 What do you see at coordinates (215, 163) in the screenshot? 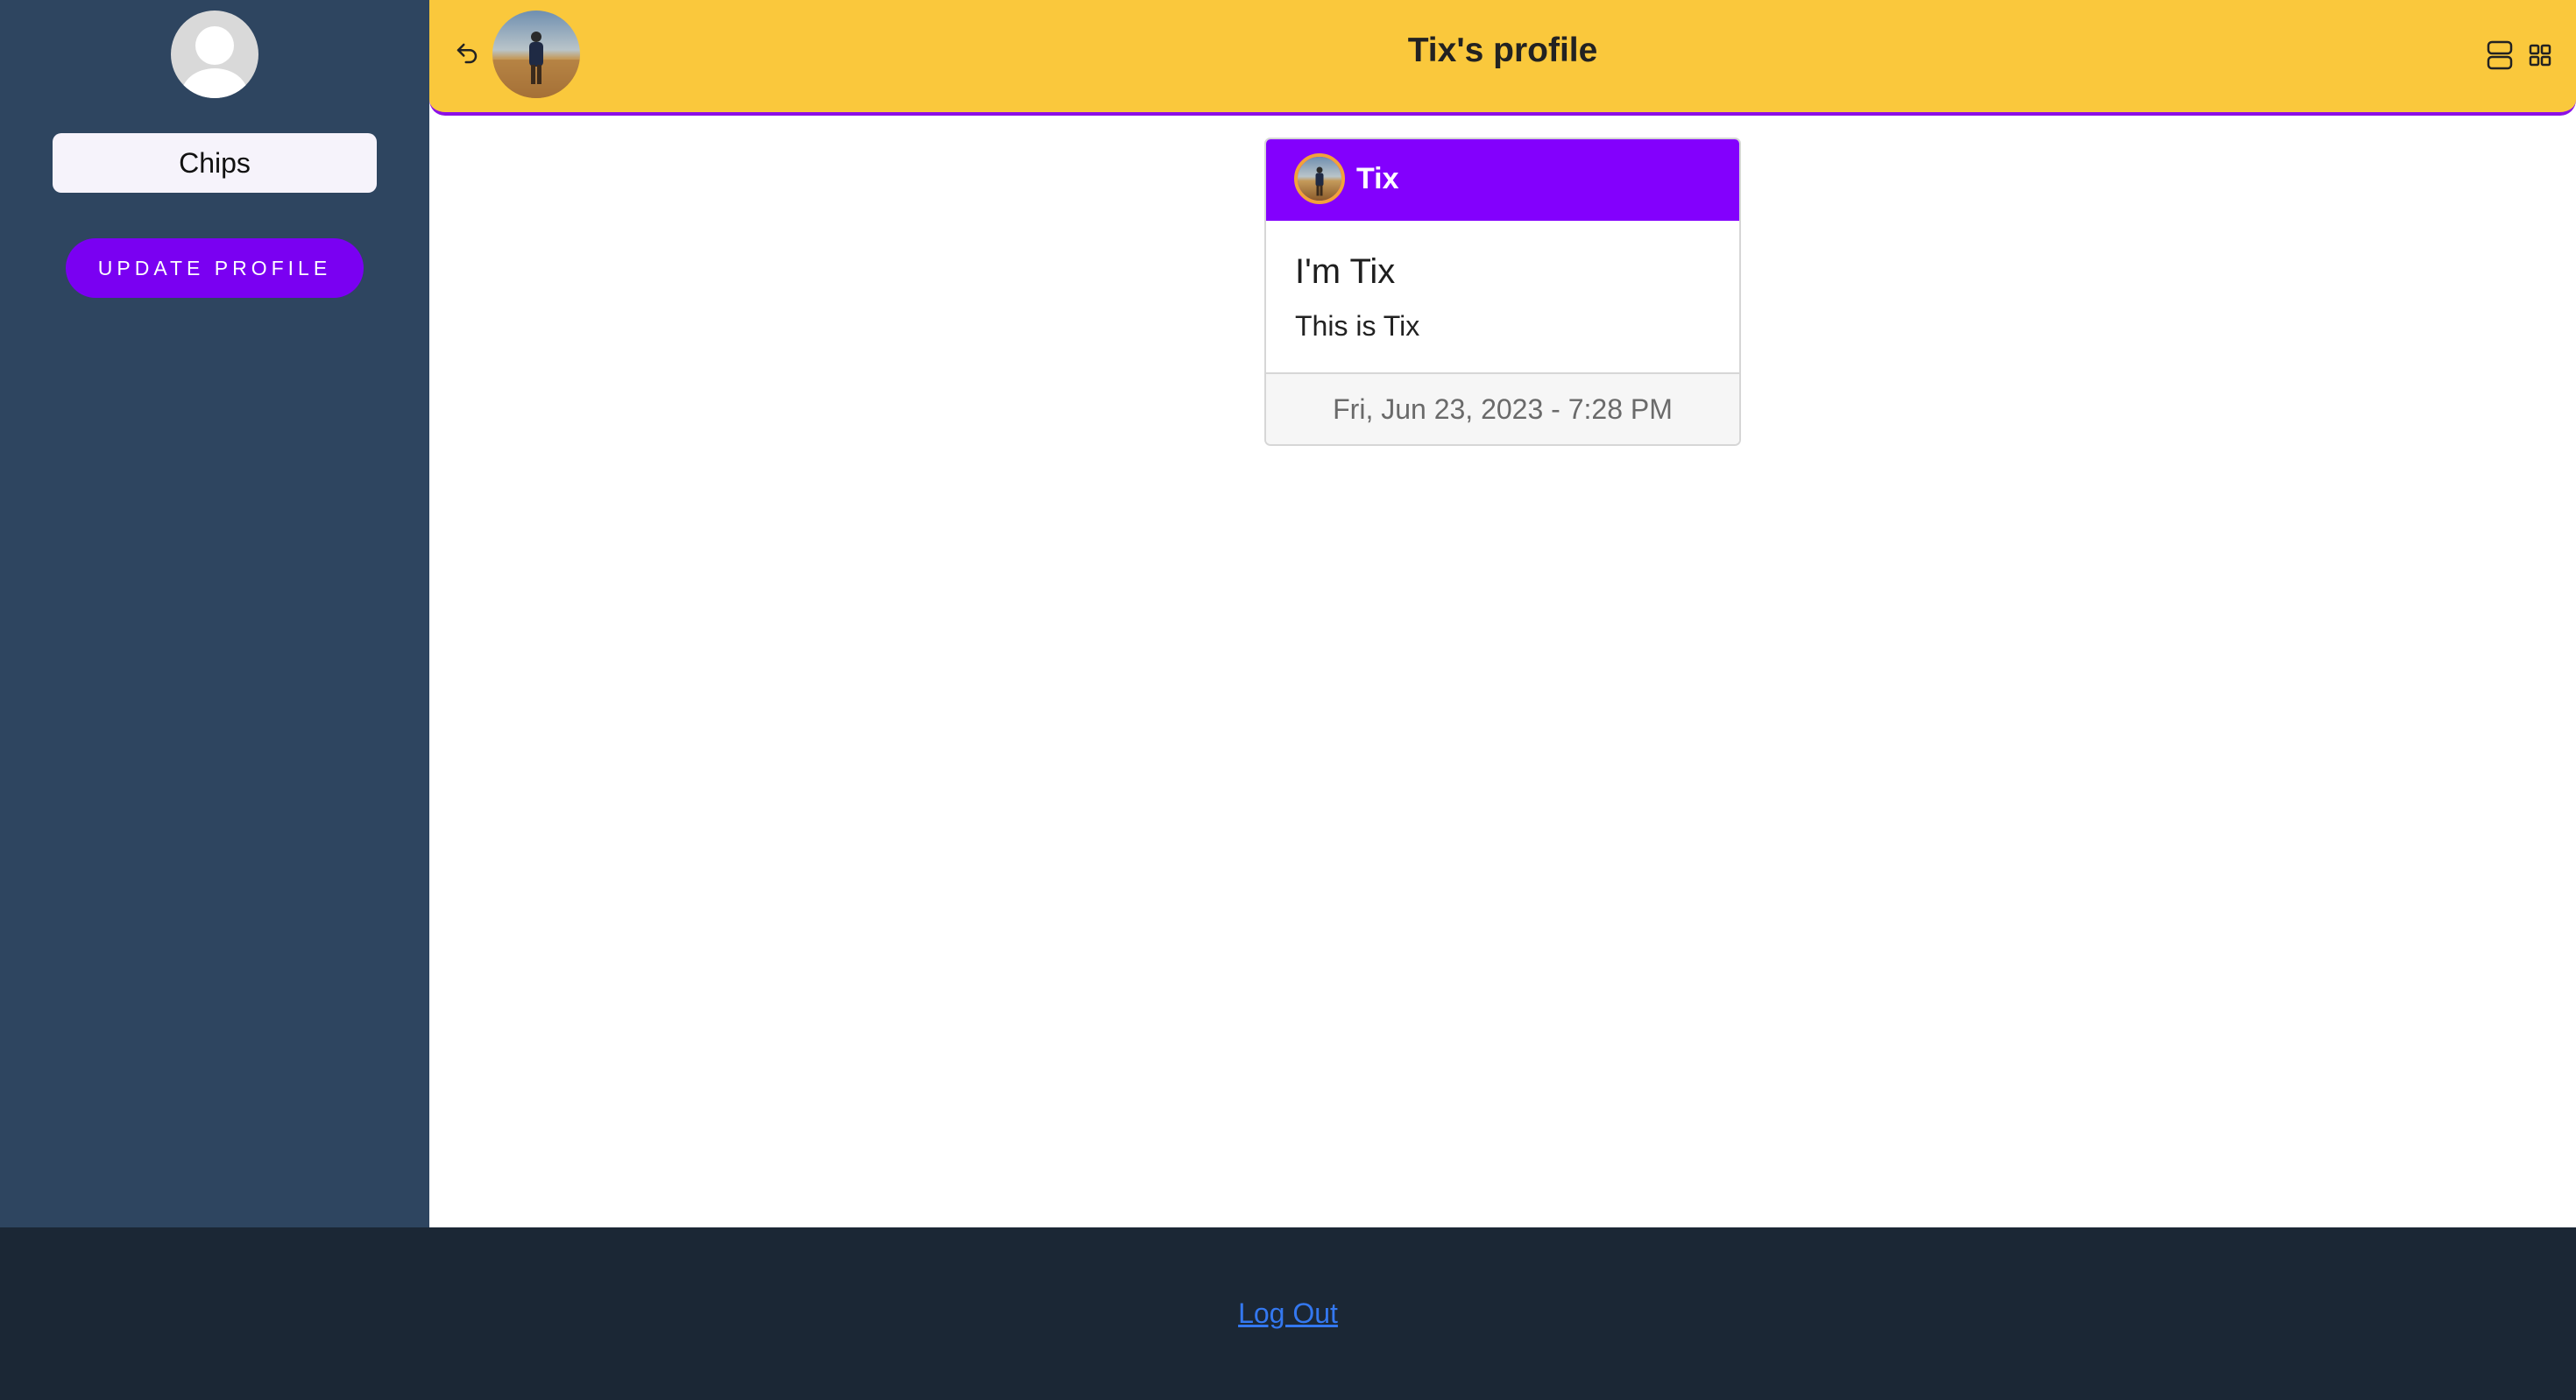
I see `display-name-input` at bounding box center [215, 163].